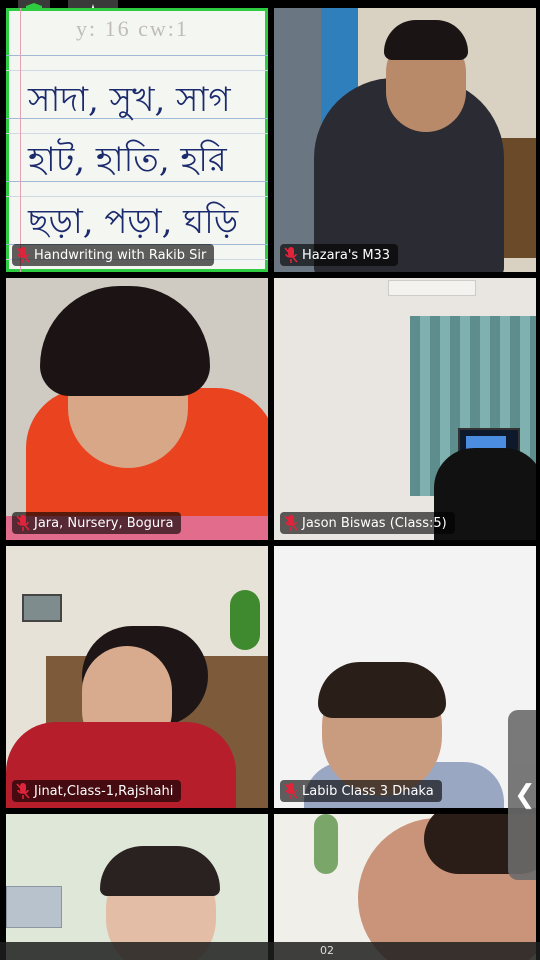 The width and height of the screenshot is (540, 960). What do you see at coordinates (374, 523) in the screenshot?
I see `participant-name: Jason Biswas (Class:5)` at bounding box center [374, 523].